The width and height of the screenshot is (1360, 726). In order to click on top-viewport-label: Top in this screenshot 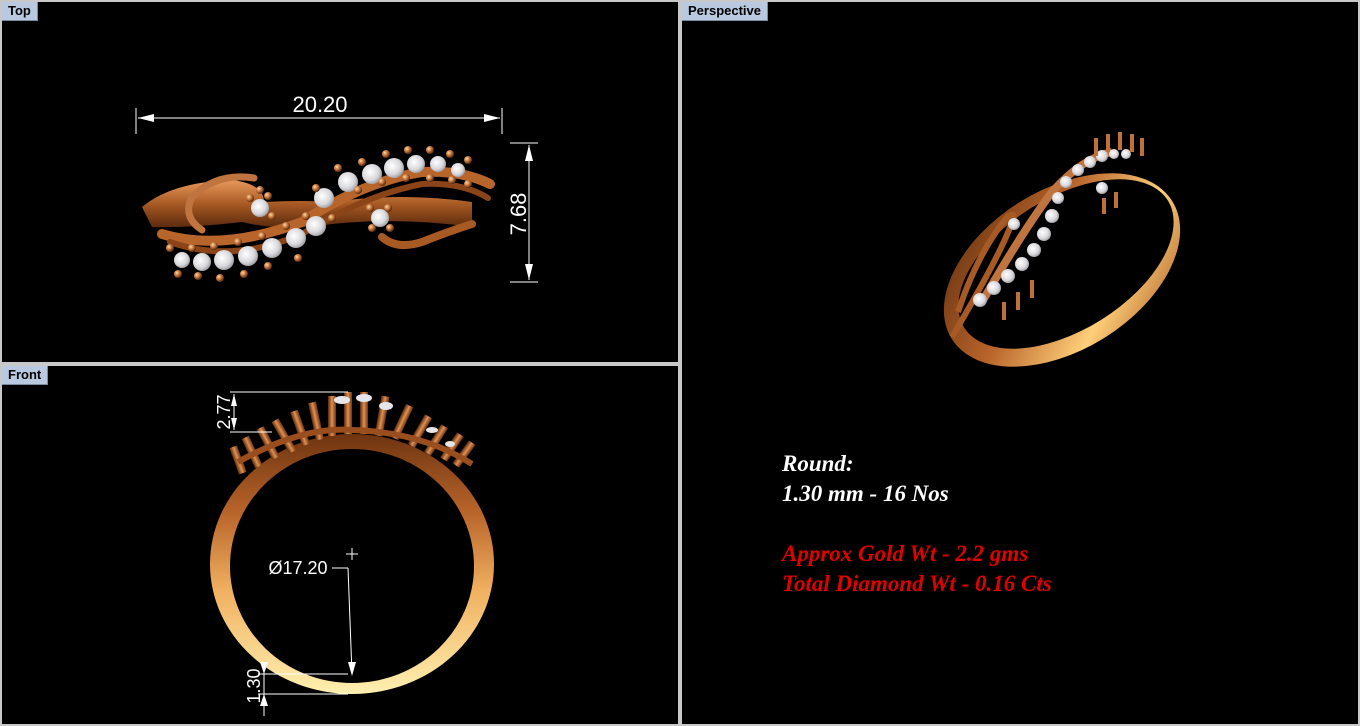, I will do `click(20, 11)`.